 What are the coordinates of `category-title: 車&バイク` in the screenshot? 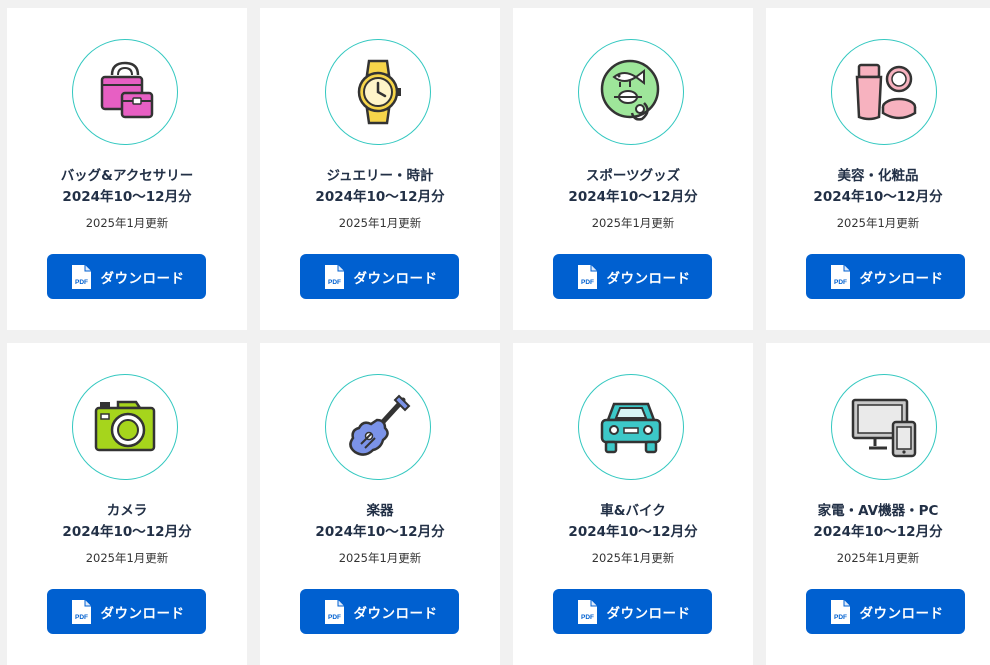 It's located at (633, 511).